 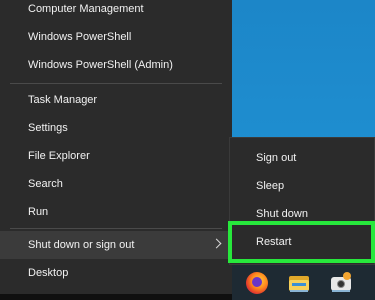 I want to click on menu-item-label: Shut down or sign out, so click(x=81, y=245).